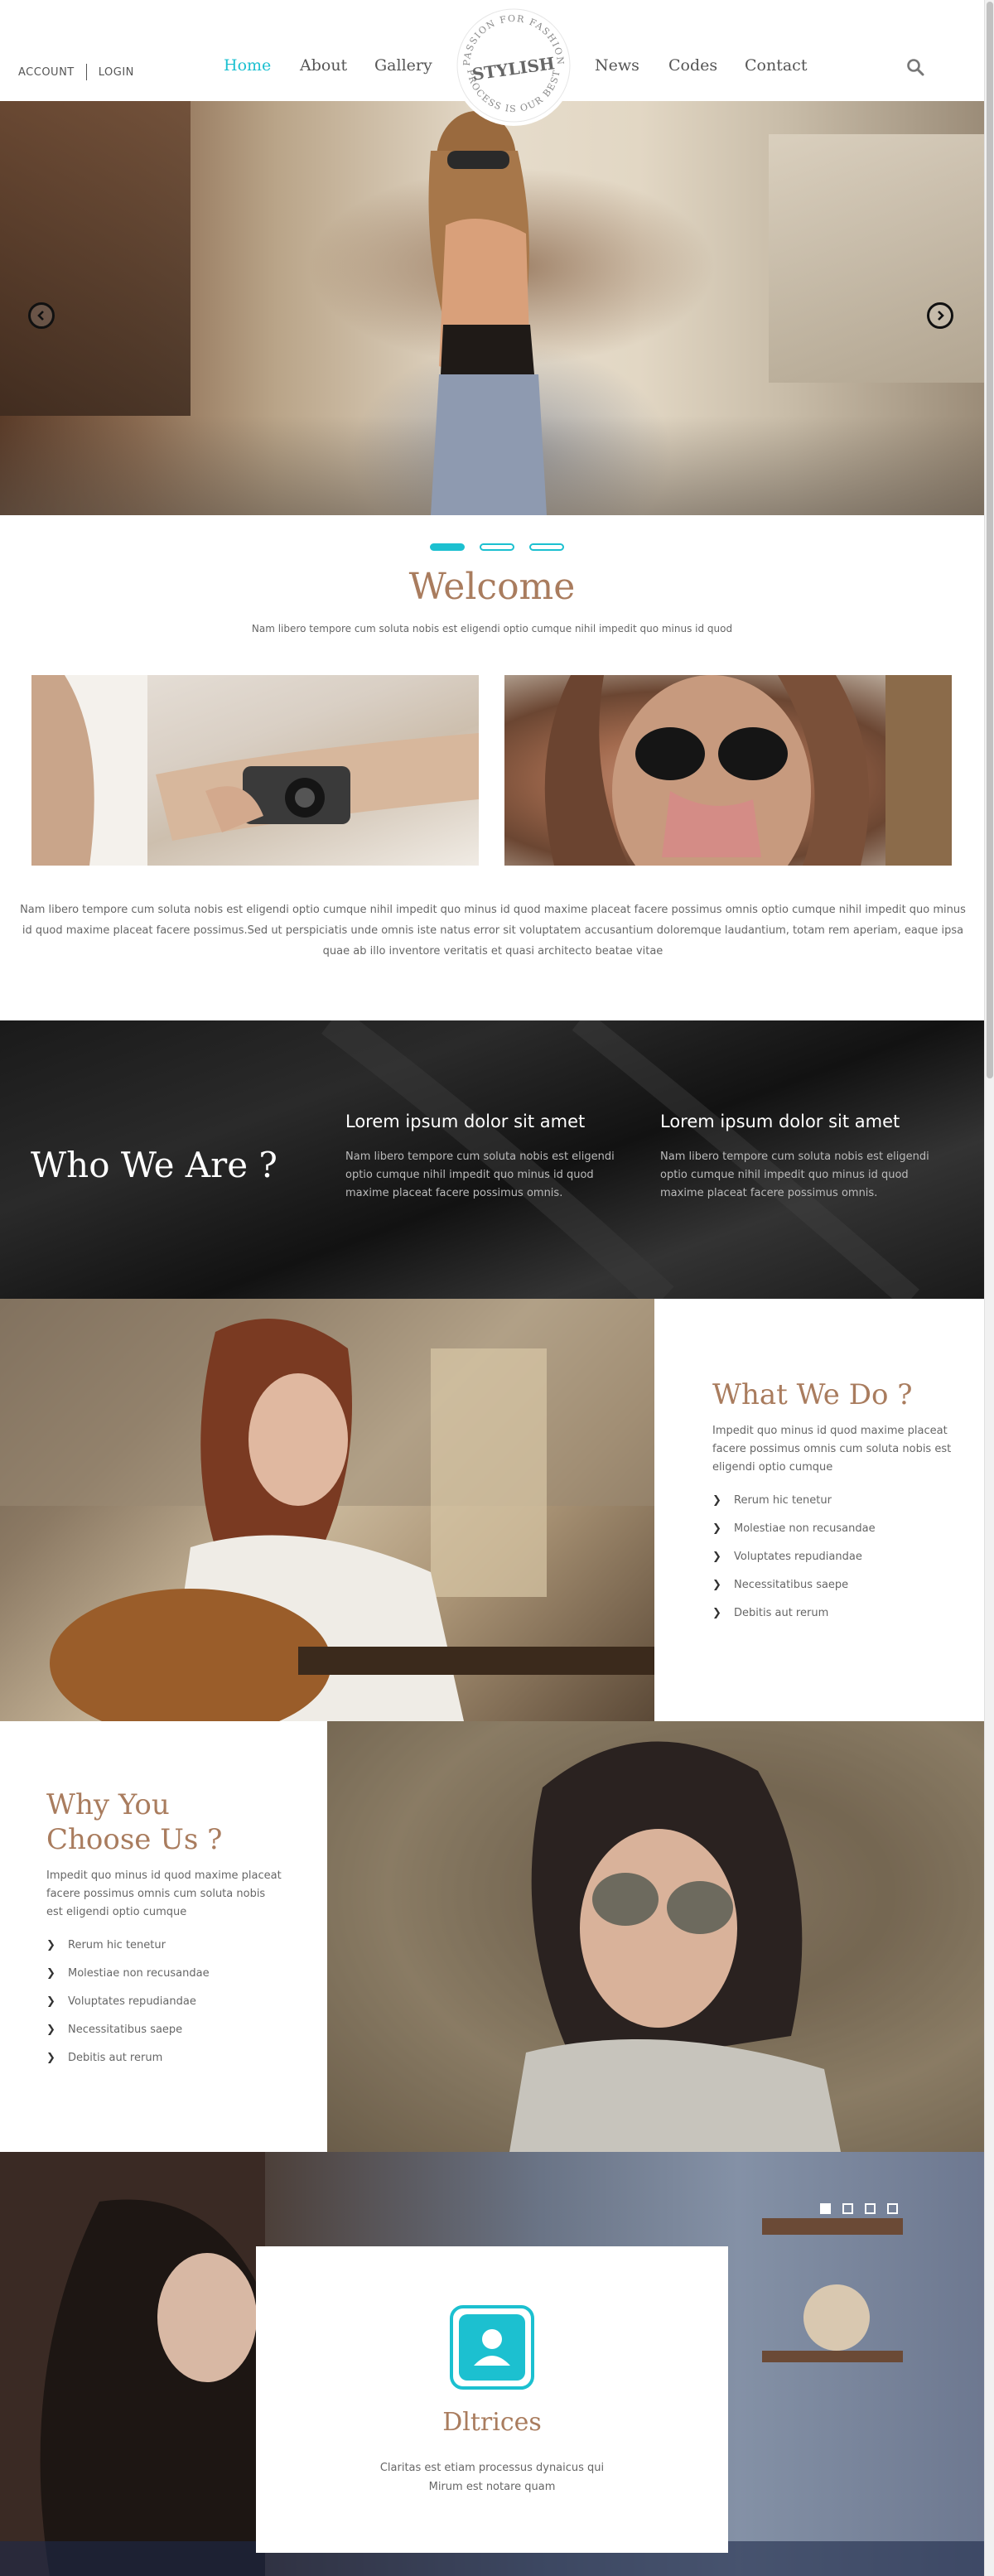 This screenshot has width=994, height=2576. Describe the element at coordinates (780, 1121) in the screenshot. I see `who-column-2-heading: Lorem ipsum dolor sit amet` at that location.